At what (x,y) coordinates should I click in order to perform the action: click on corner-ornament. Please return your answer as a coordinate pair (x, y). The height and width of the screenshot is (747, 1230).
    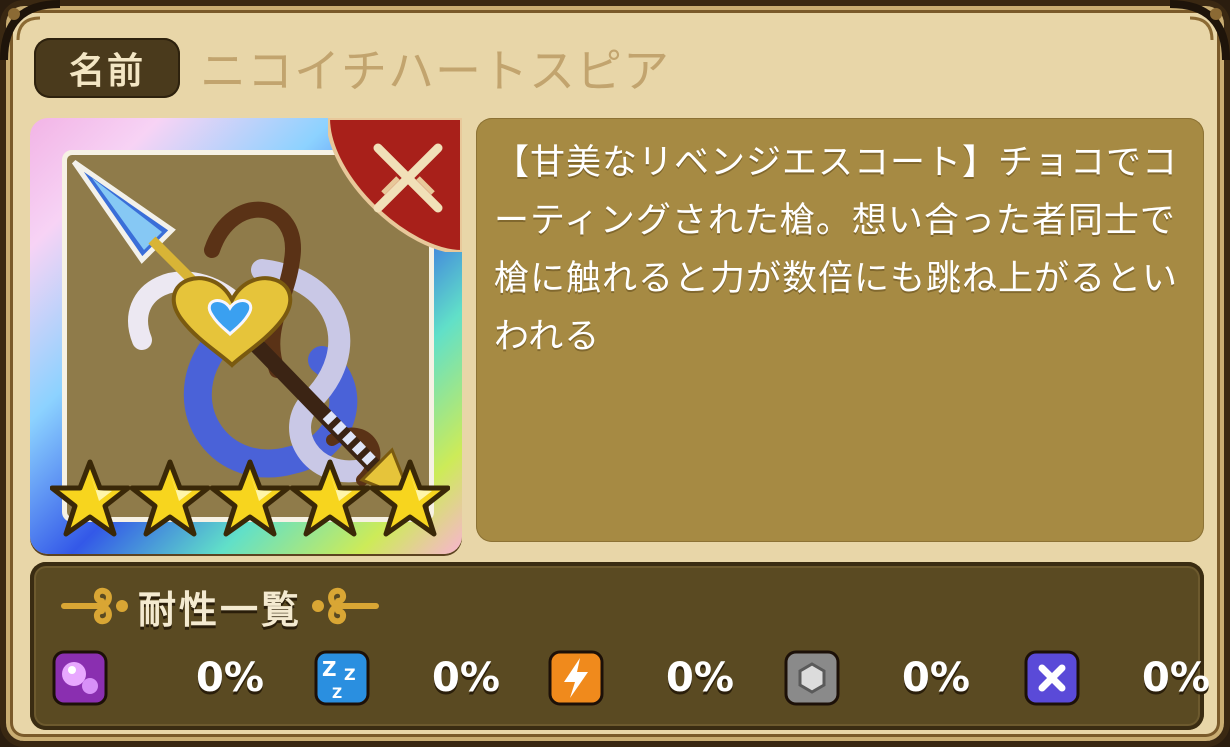
    Looking at the image, I should click on (1199, 30).